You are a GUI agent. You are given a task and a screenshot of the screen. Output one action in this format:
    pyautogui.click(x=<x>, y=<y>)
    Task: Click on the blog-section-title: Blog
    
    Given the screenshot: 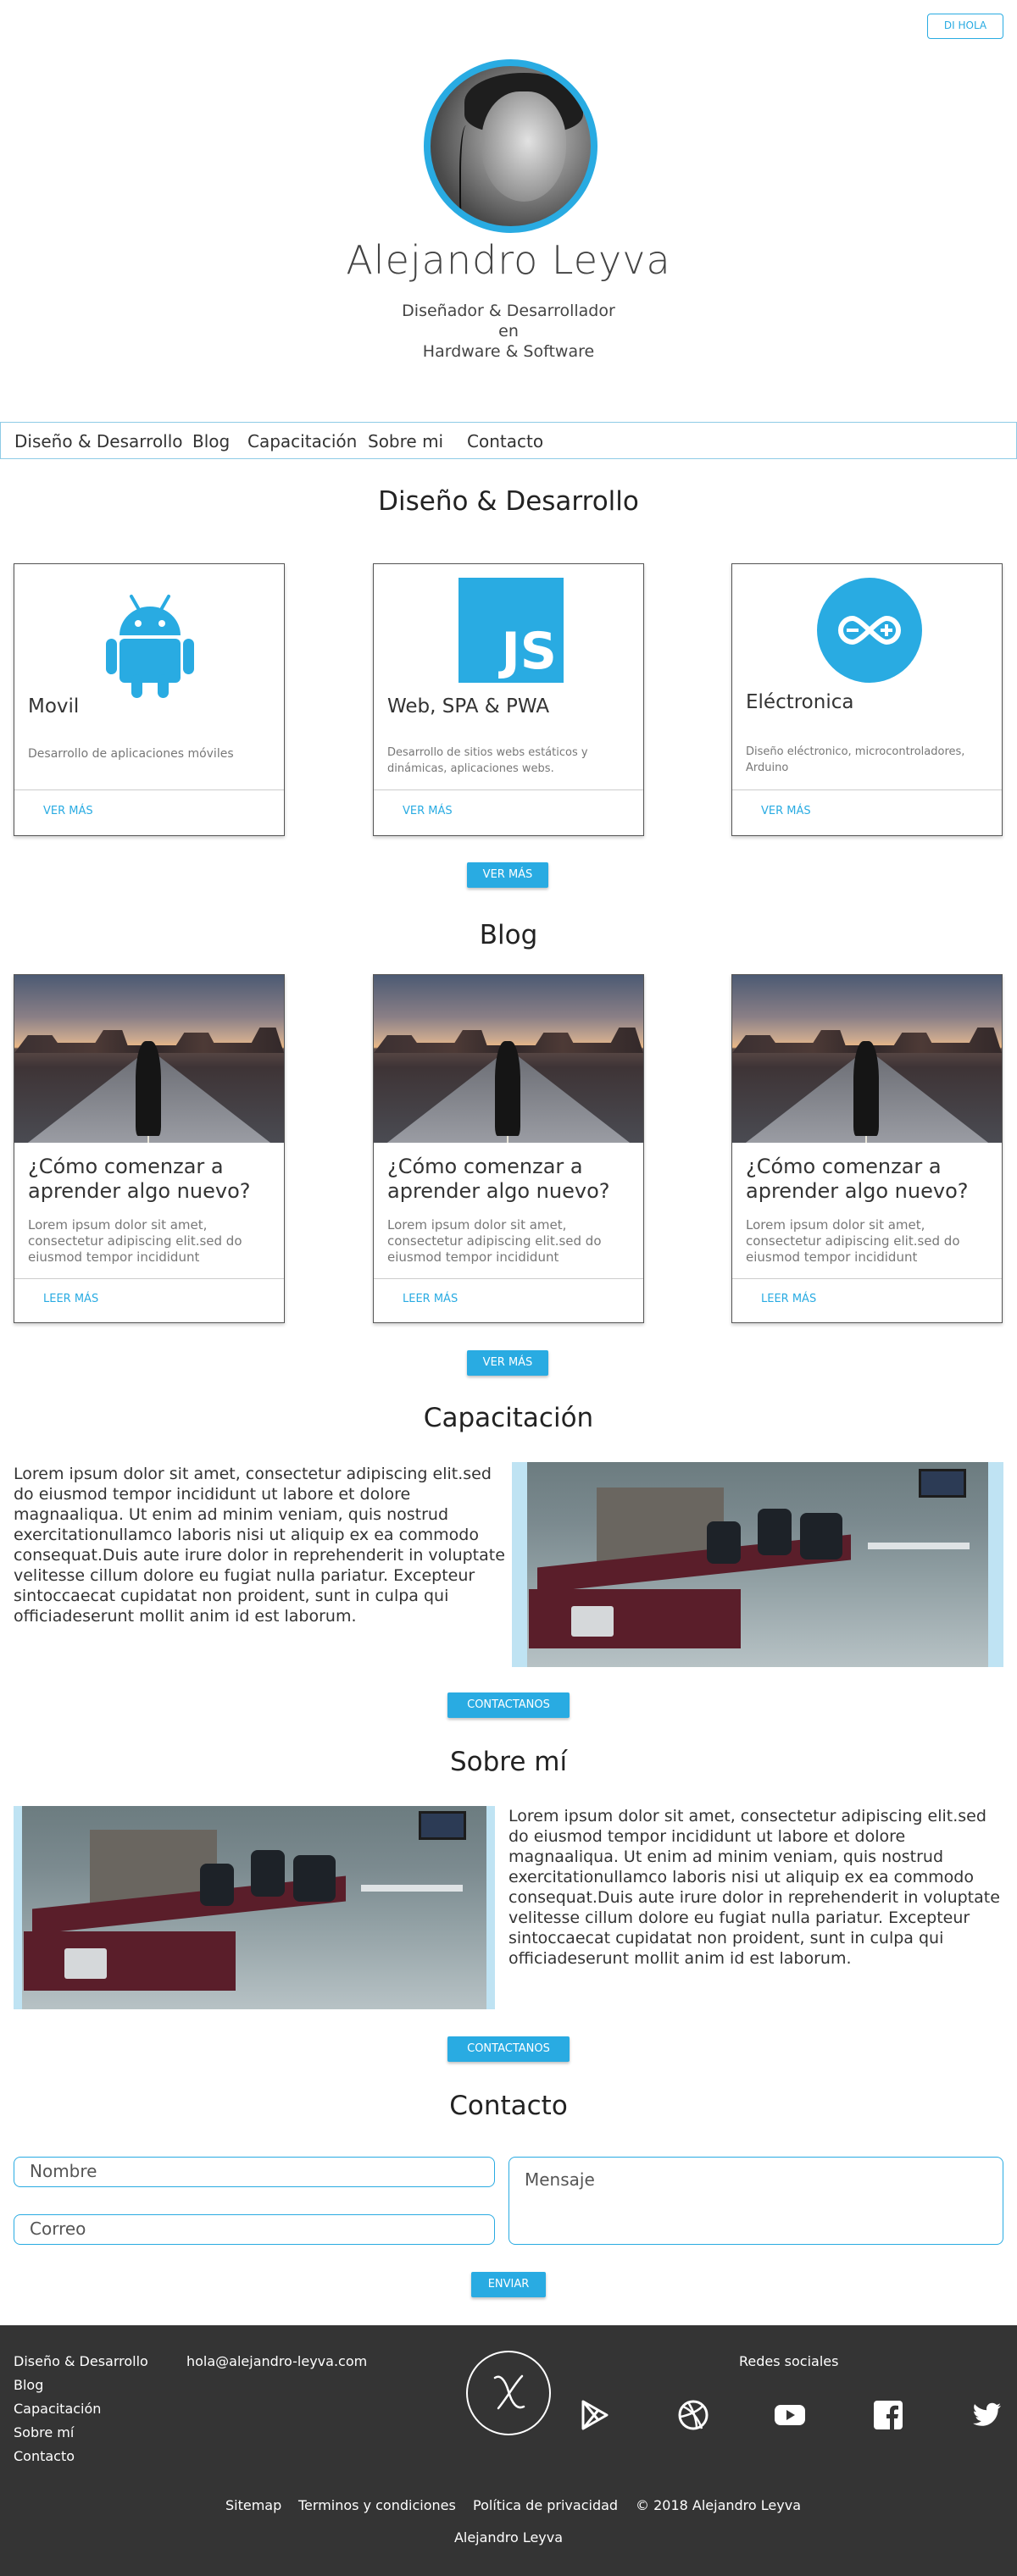 What is the action you would take?
    pyautogui.click(x=508, y=935)
    